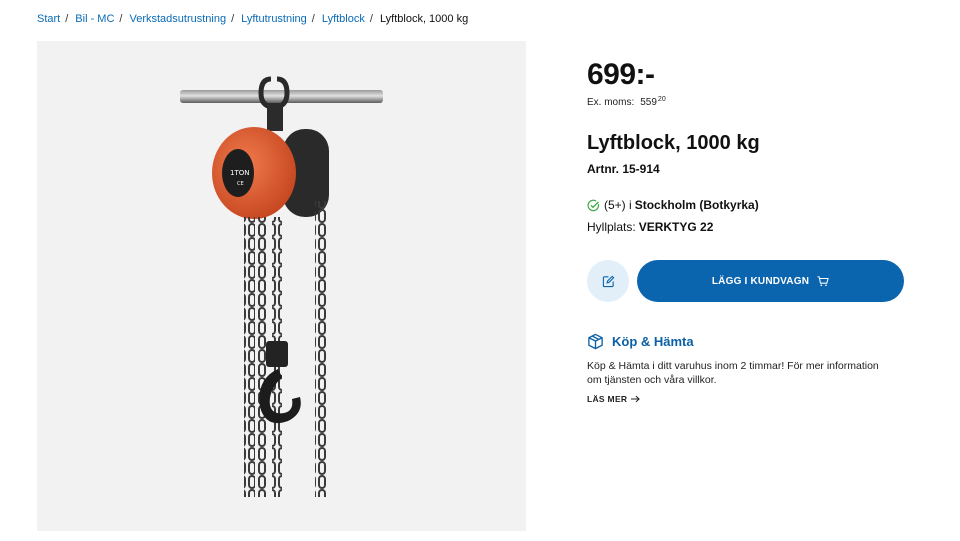  I want to click on box-icon, so click(595, 341).